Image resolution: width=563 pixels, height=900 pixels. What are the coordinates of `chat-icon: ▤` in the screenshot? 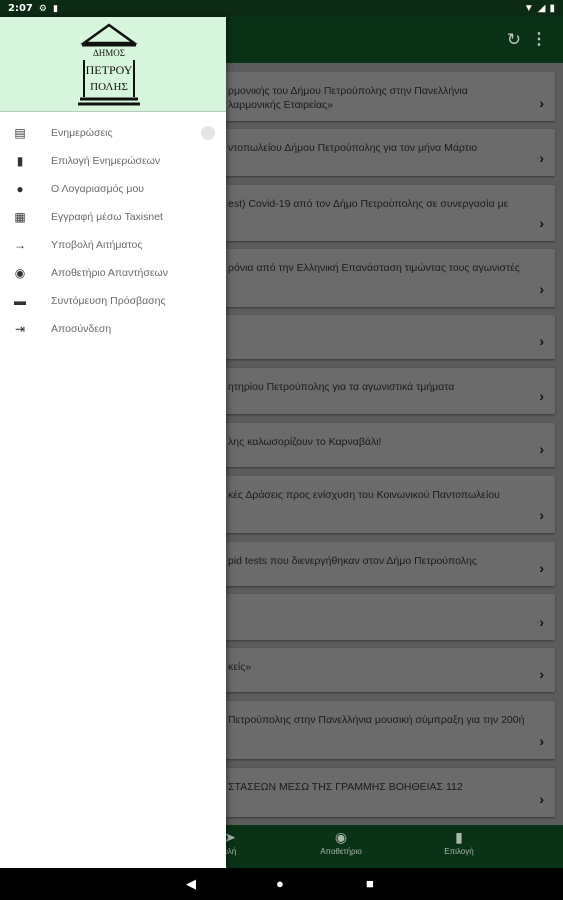 It's located at (20, 133).